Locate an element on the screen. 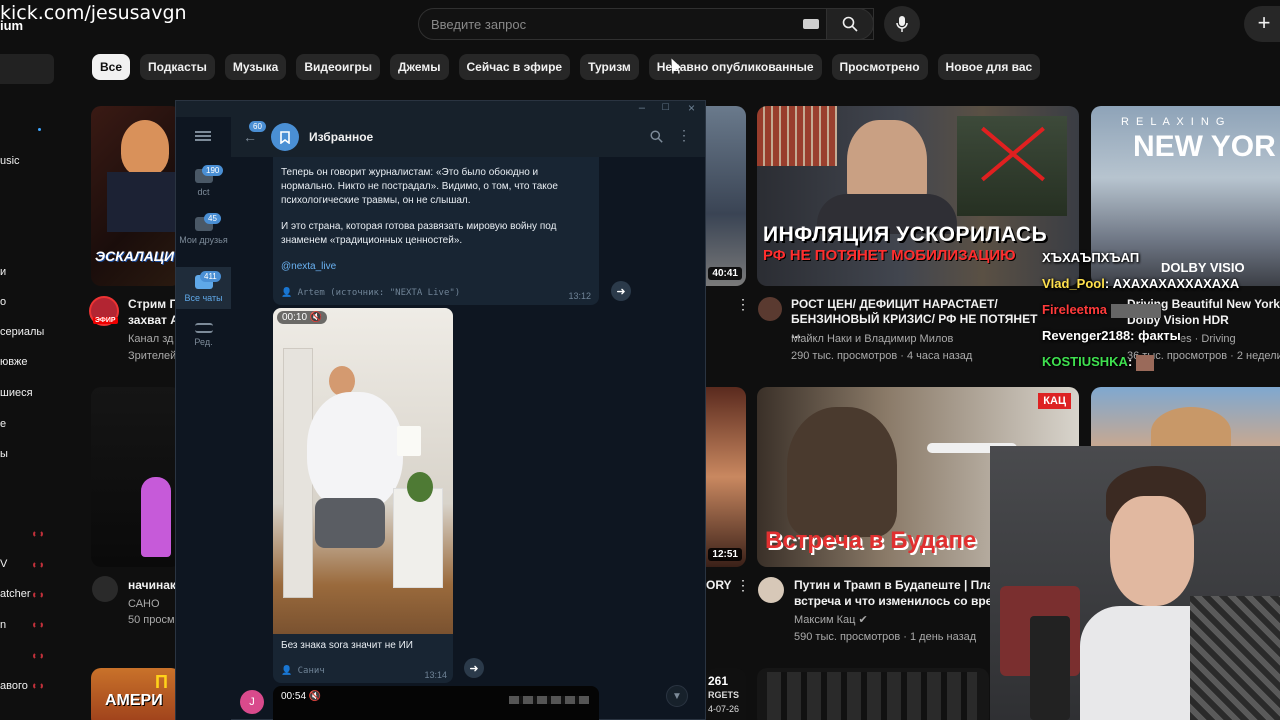 The image size is (1280, 720). channel-name: Максим Кац ✔ is located at coordinates (831, 620).